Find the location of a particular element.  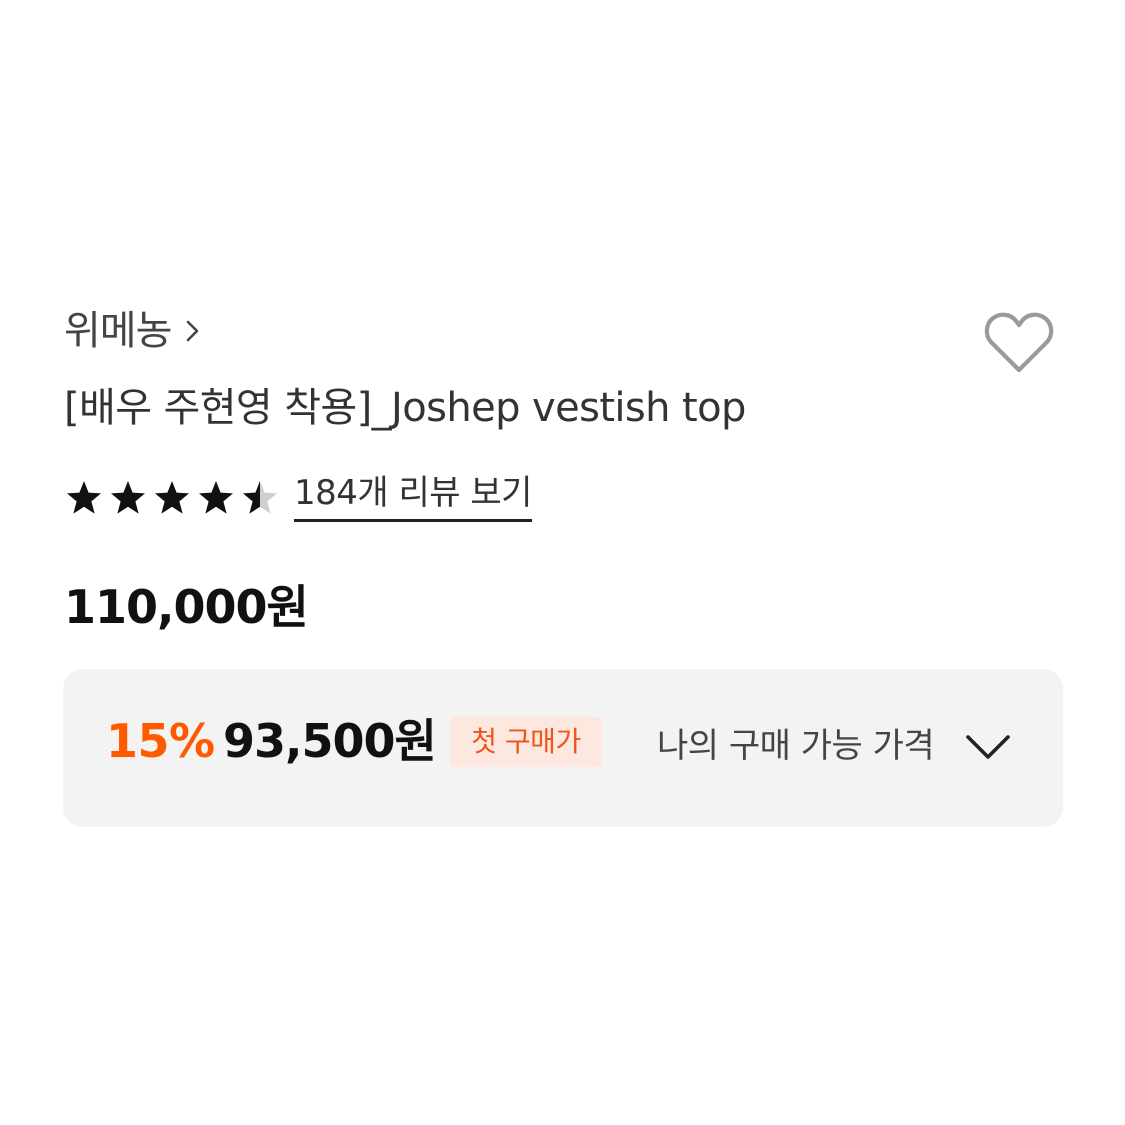

star-rating is located at coordinates (172, 496).